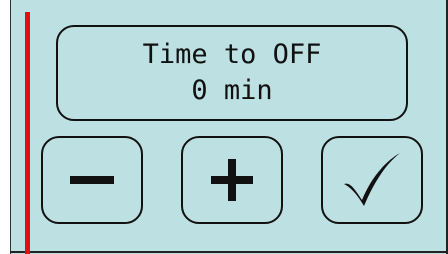 The image size is (448, 254). I want to click on checkmark-icon, so click(372, 180).